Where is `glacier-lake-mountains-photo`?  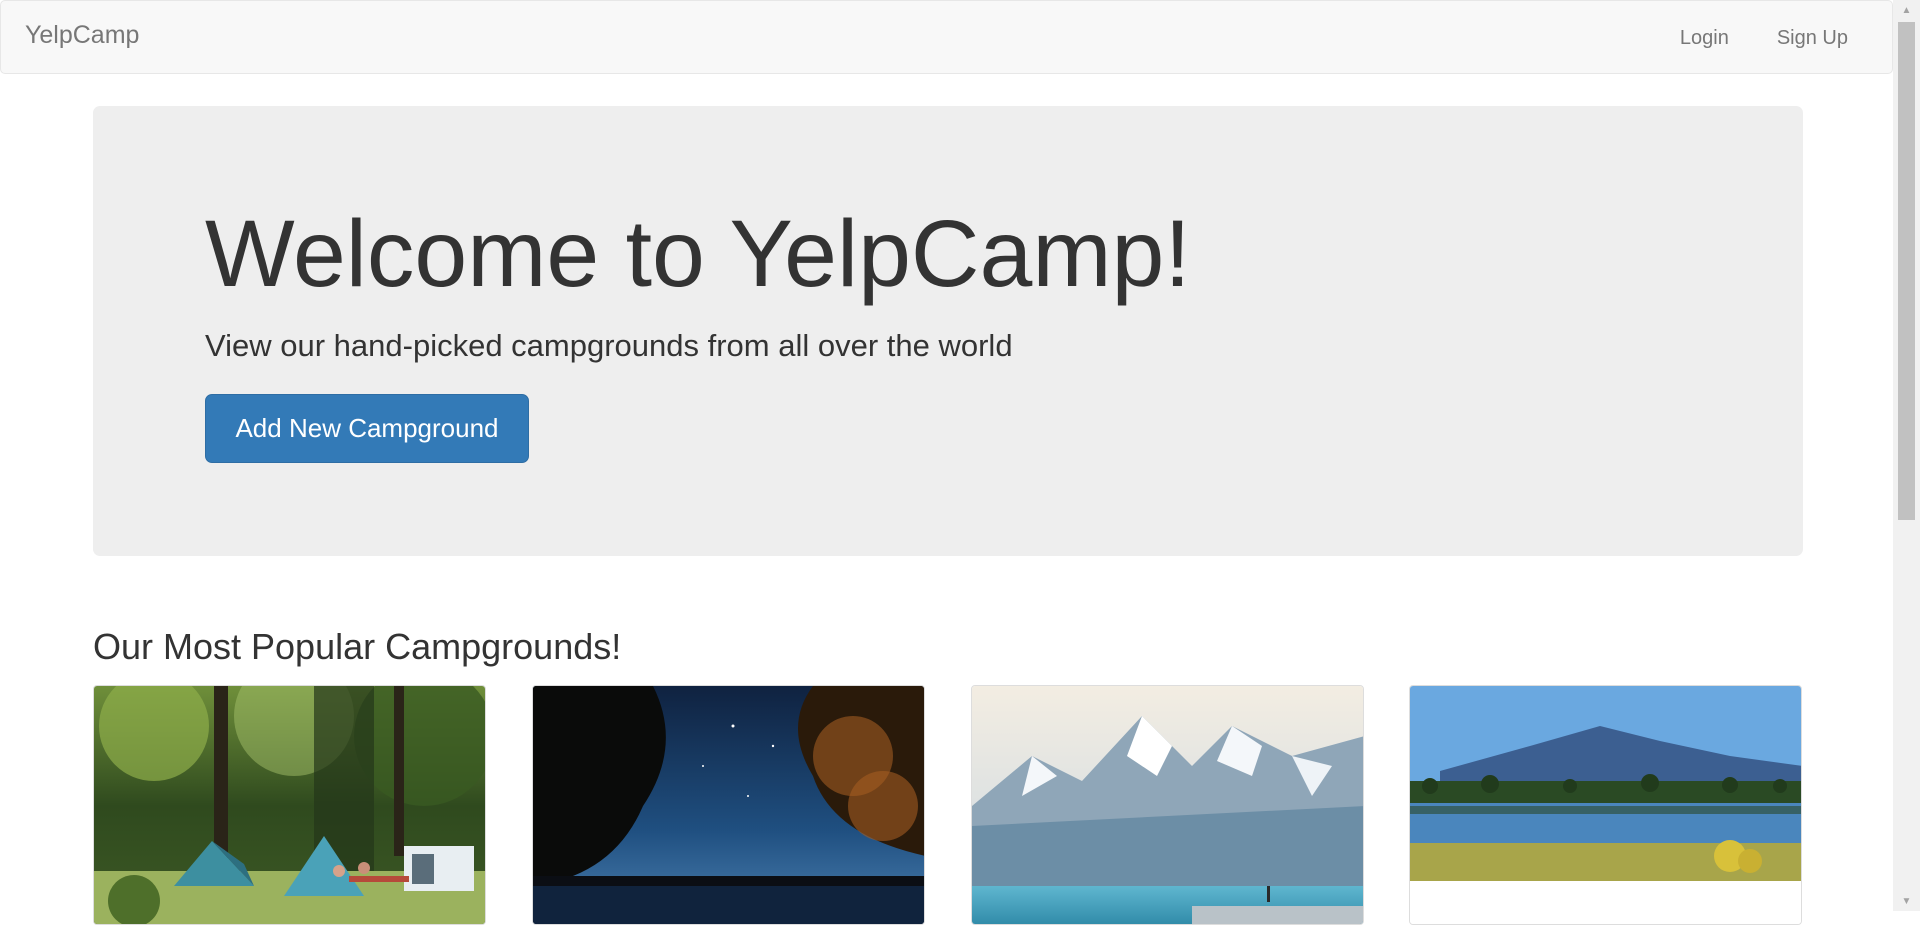
glacier-lake-mountains-photo is located at coordinates (1167, 805).